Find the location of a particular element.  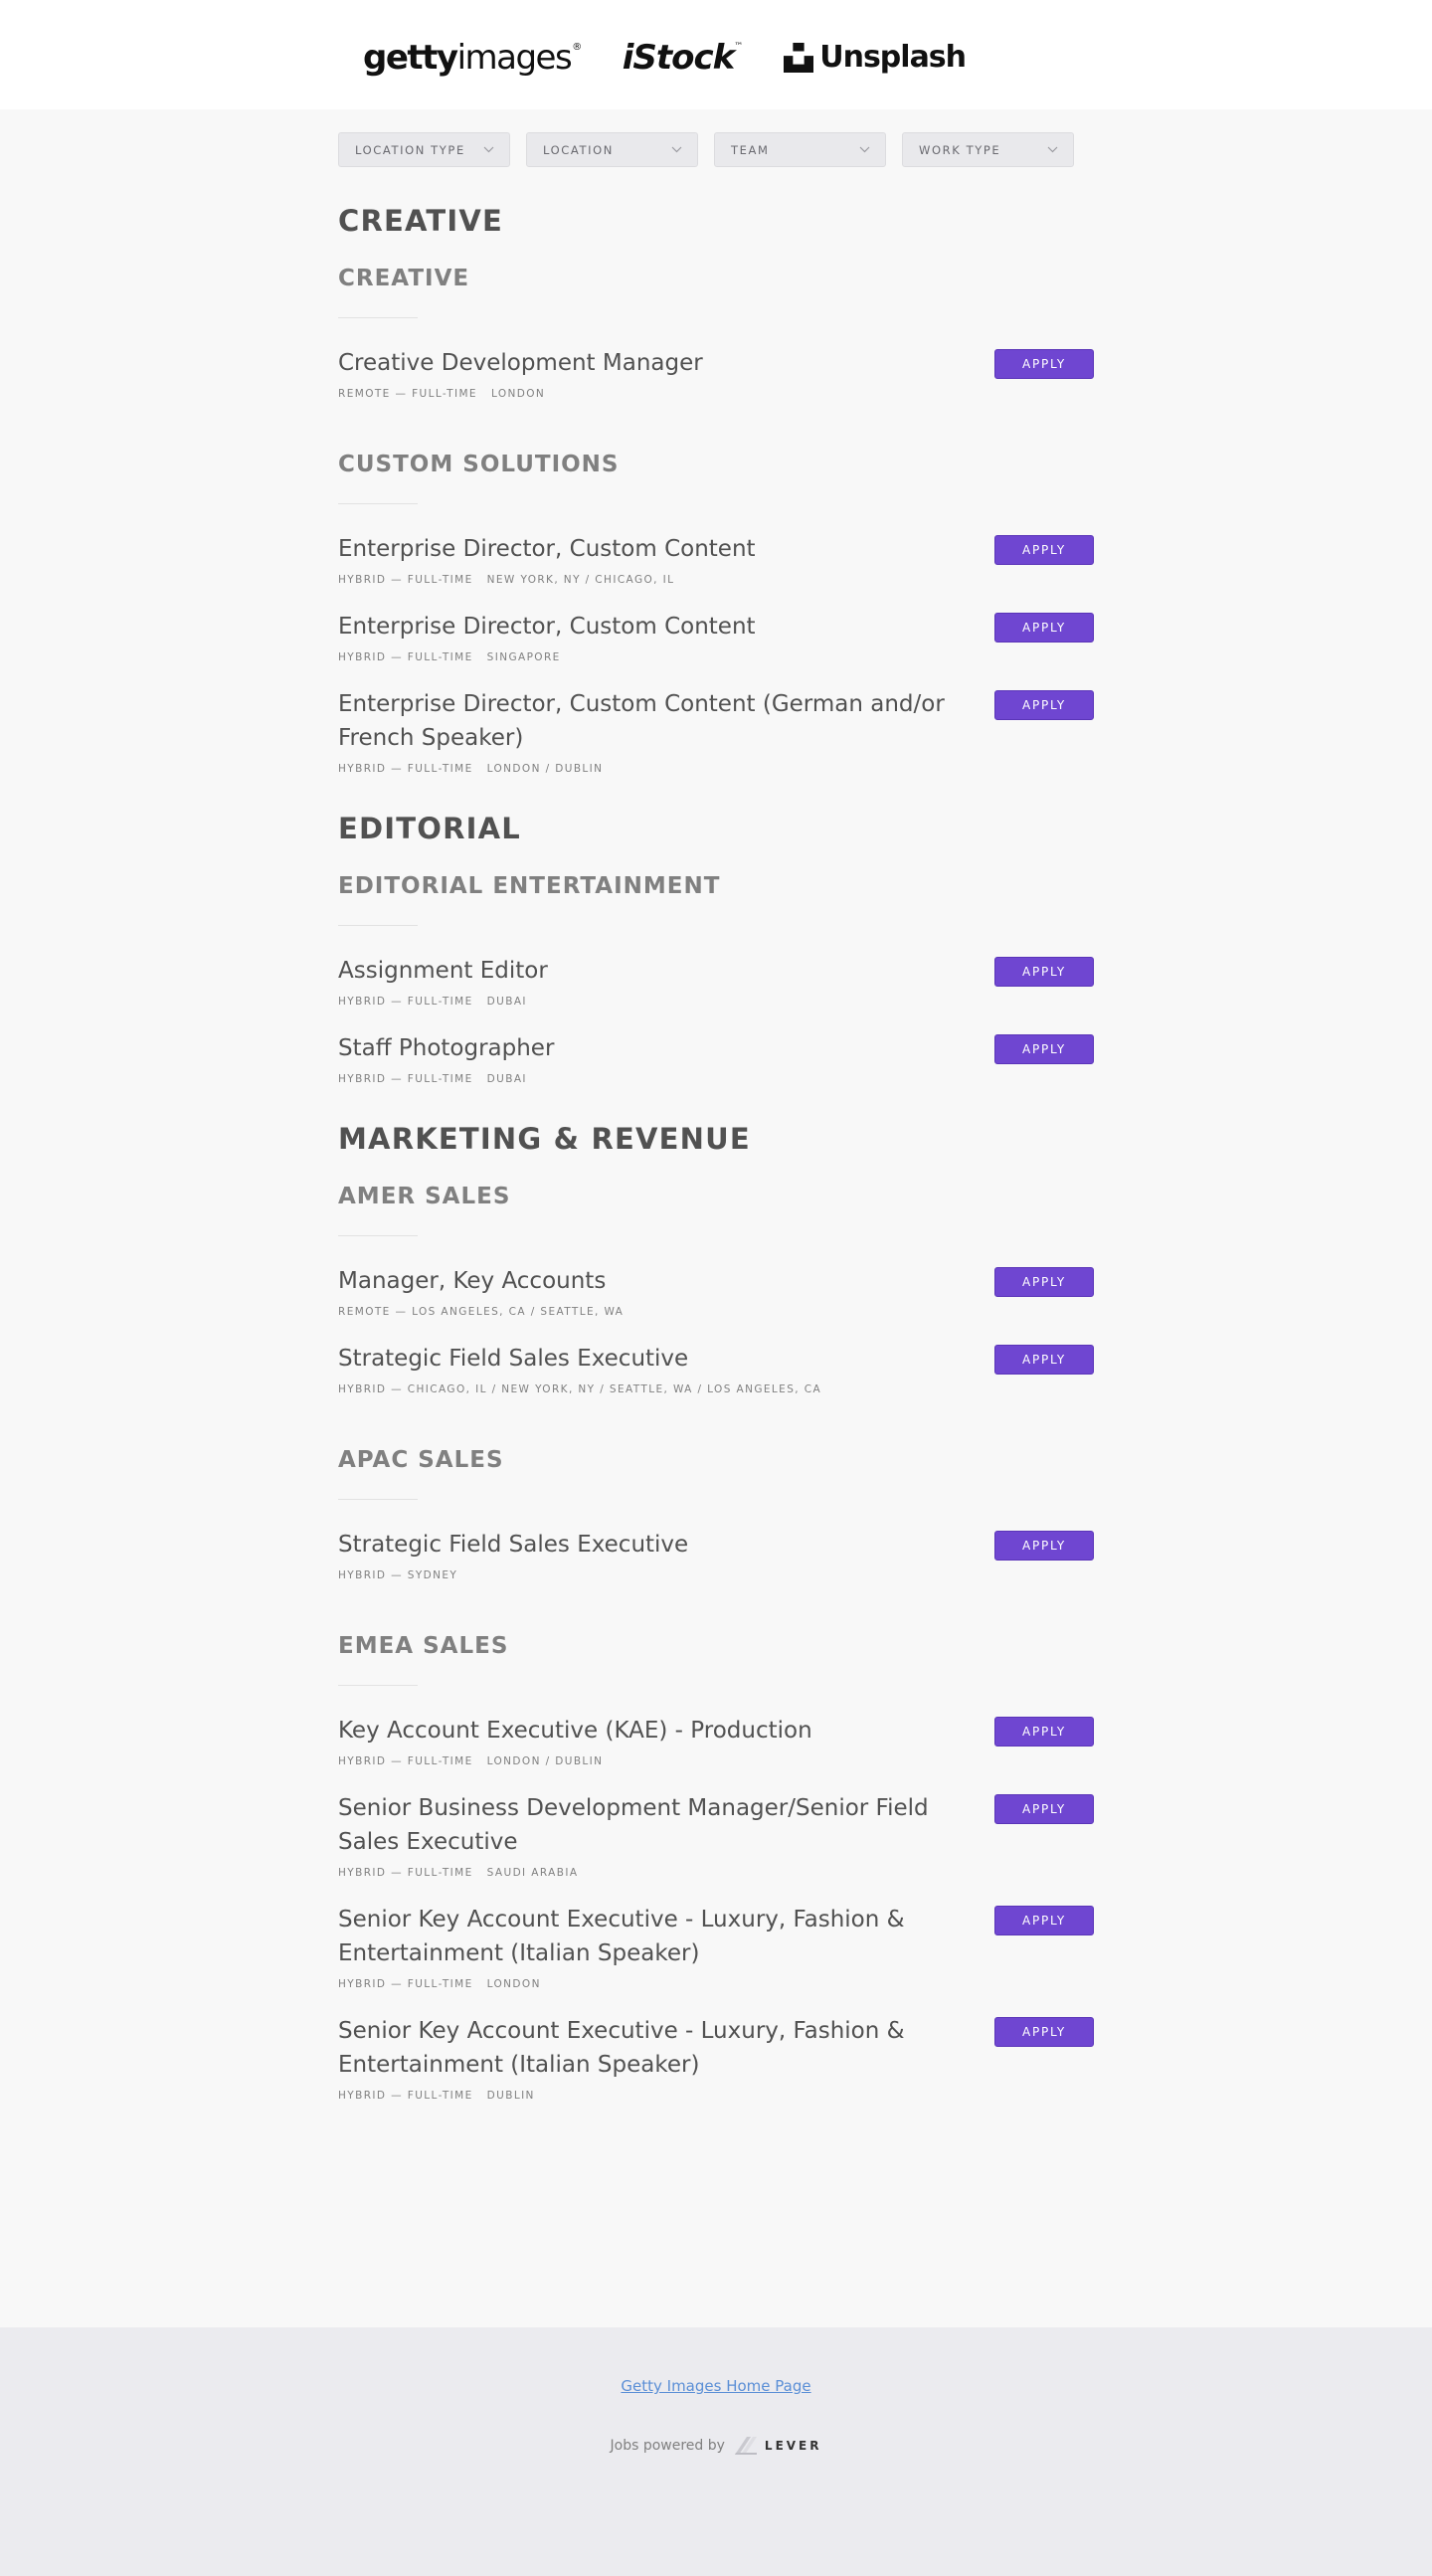

department-title: Marketing & Revenue is located at coordinates (544, 1139).